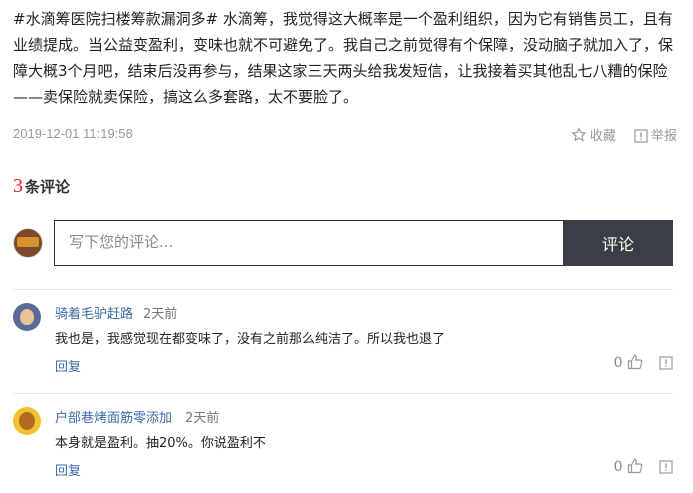 This screenshot has width=693, height=493. I want to click on comment-input-wrapper, so click(308, 243).